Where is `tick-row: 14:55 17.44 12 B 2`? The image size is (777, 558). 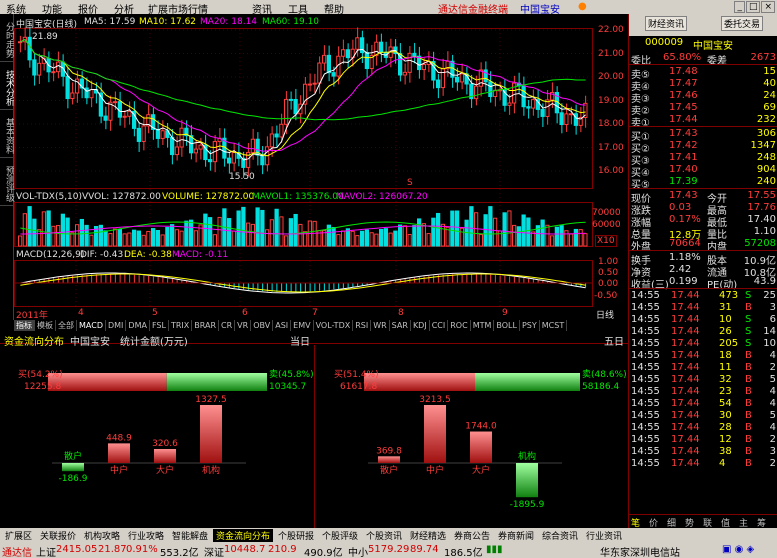
tick-row: 14:55 17.44 12 B 2 is located at coordinates (703, 440).